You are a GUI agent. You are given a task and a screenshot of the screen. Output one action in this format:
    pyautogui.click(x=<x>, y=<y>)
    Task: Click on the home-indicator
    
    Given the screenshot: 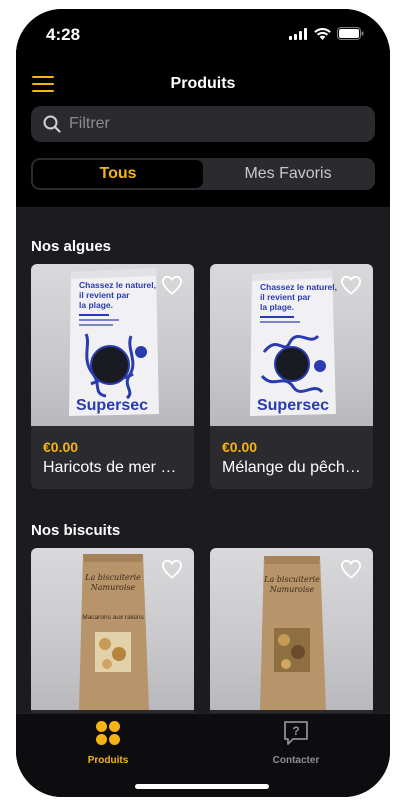 What is the action you would take?
    pyautogui.click(x=202, y=786)
    